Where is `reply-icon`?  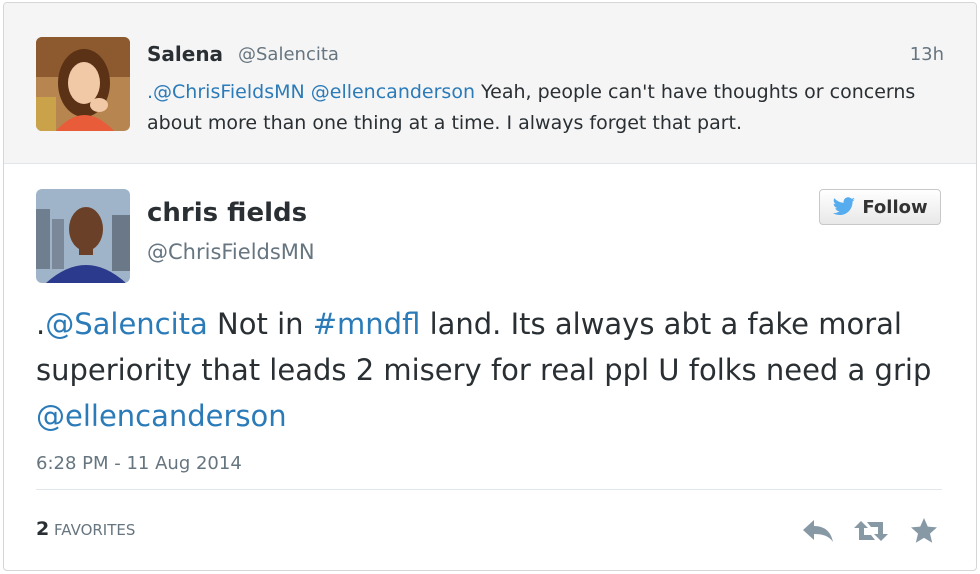 reply-icon is located at coordinates (818, 531).